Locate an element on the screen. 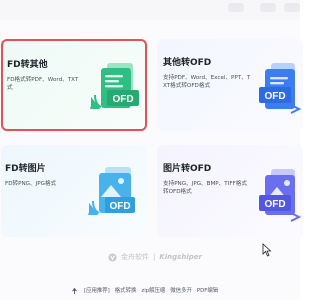 The image size is (320, 300). card-ofd-to-image: FD转图片 FD转PNG、JPG格式 OFD is located at coordinates (74, 191).